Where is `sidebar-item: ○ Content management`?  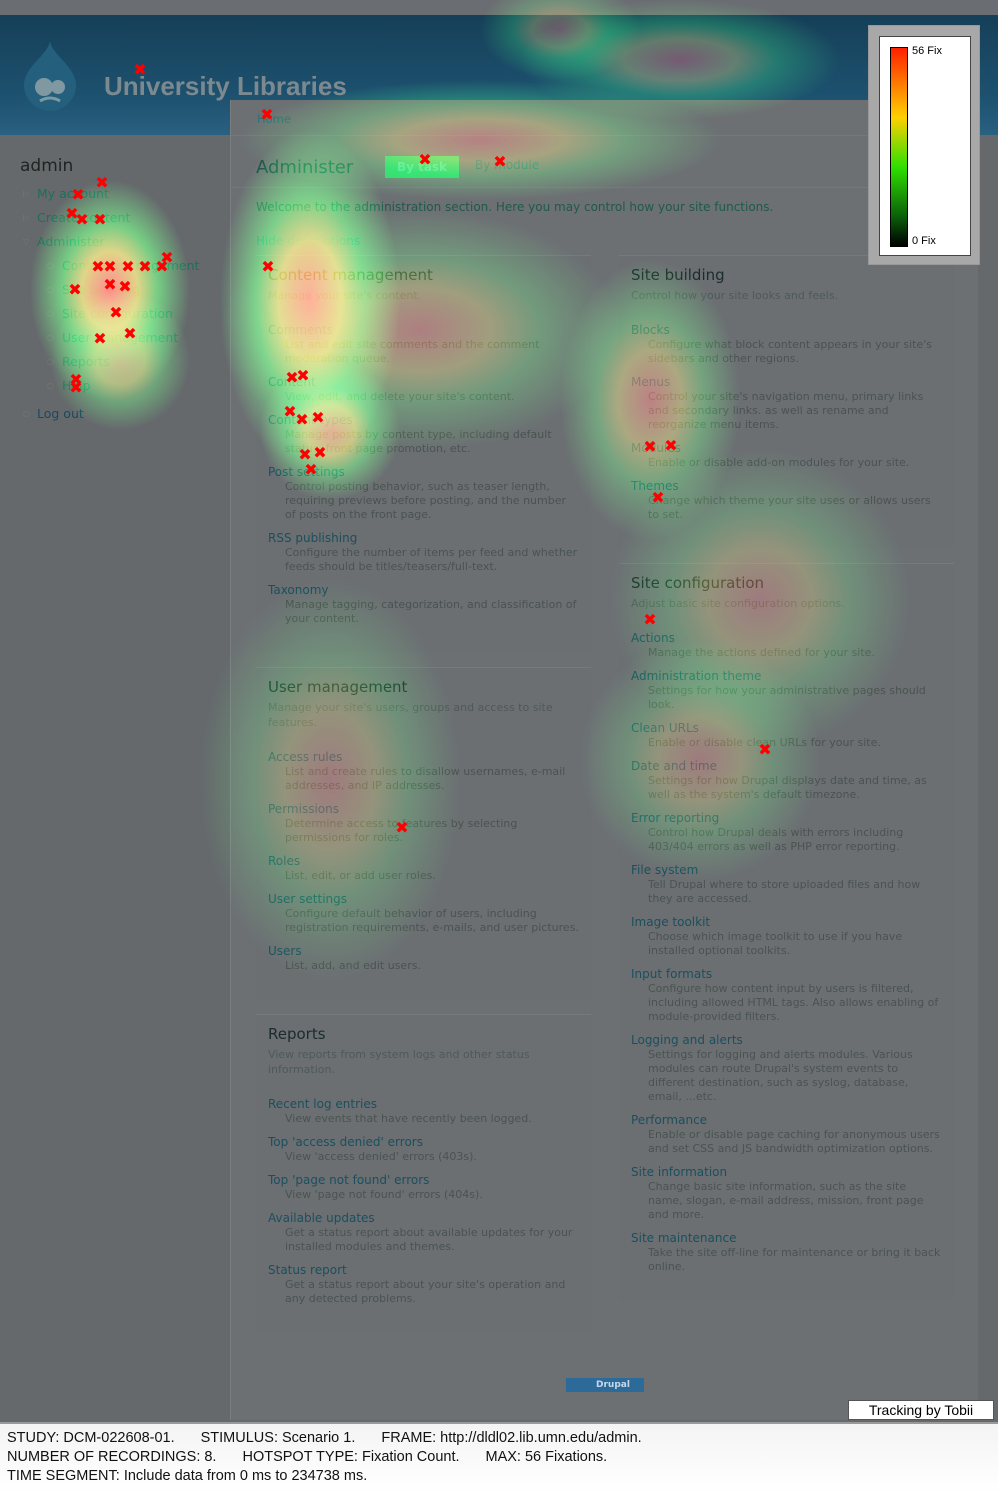 sidebar-item: ○ Content management is located at coordinates (120, 266).